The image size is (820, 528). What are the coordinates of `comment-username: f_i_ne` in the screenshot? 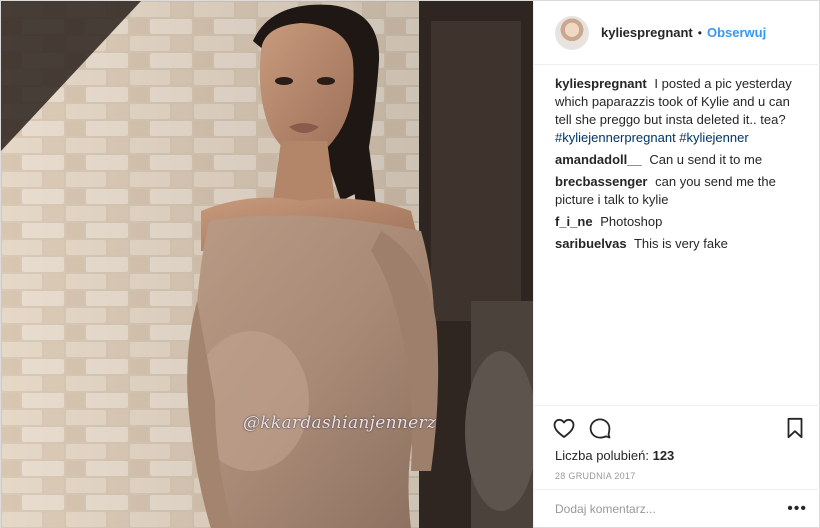 It's located at (574, 221).